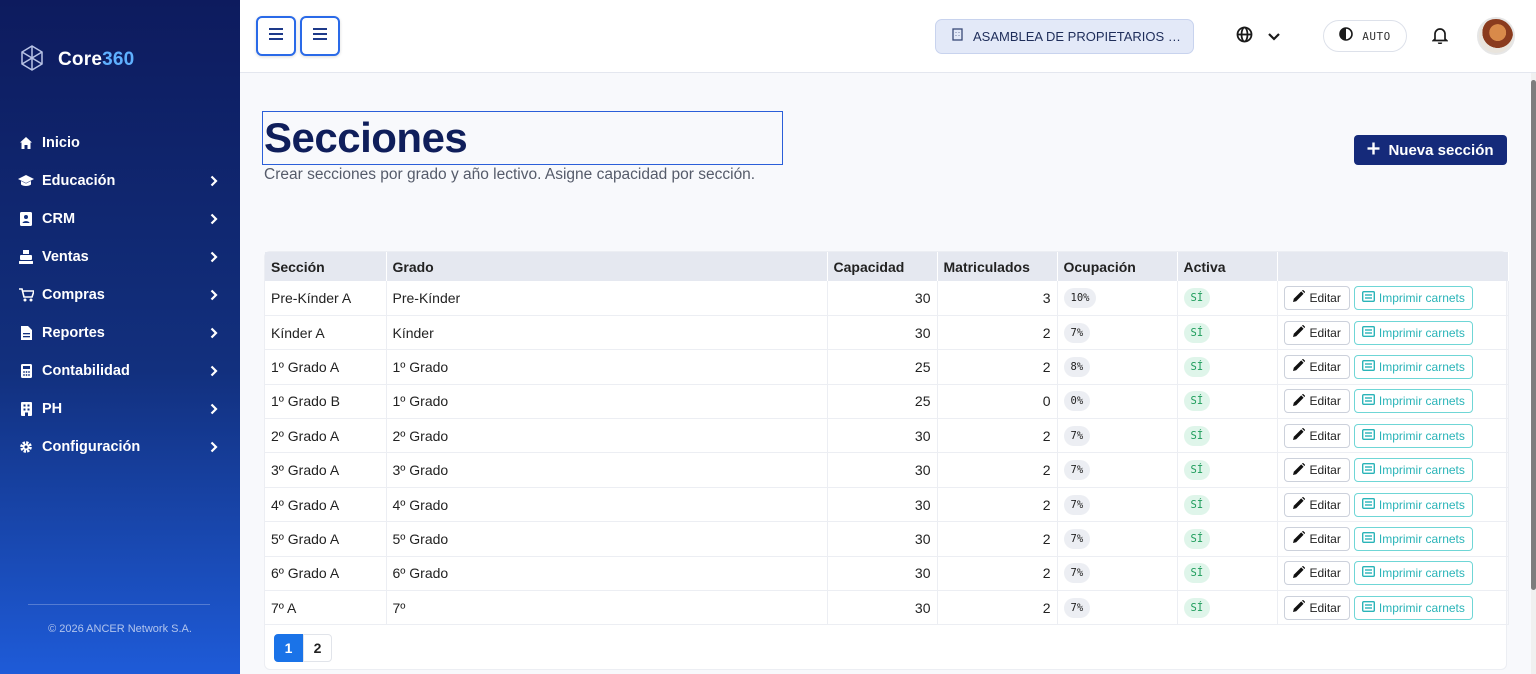 The height and width of the screenshot is (674, 1536). Describe the element at coordinates (607, 470) in the screenshot. I see `cell-grado: 3º Grado` at that location.